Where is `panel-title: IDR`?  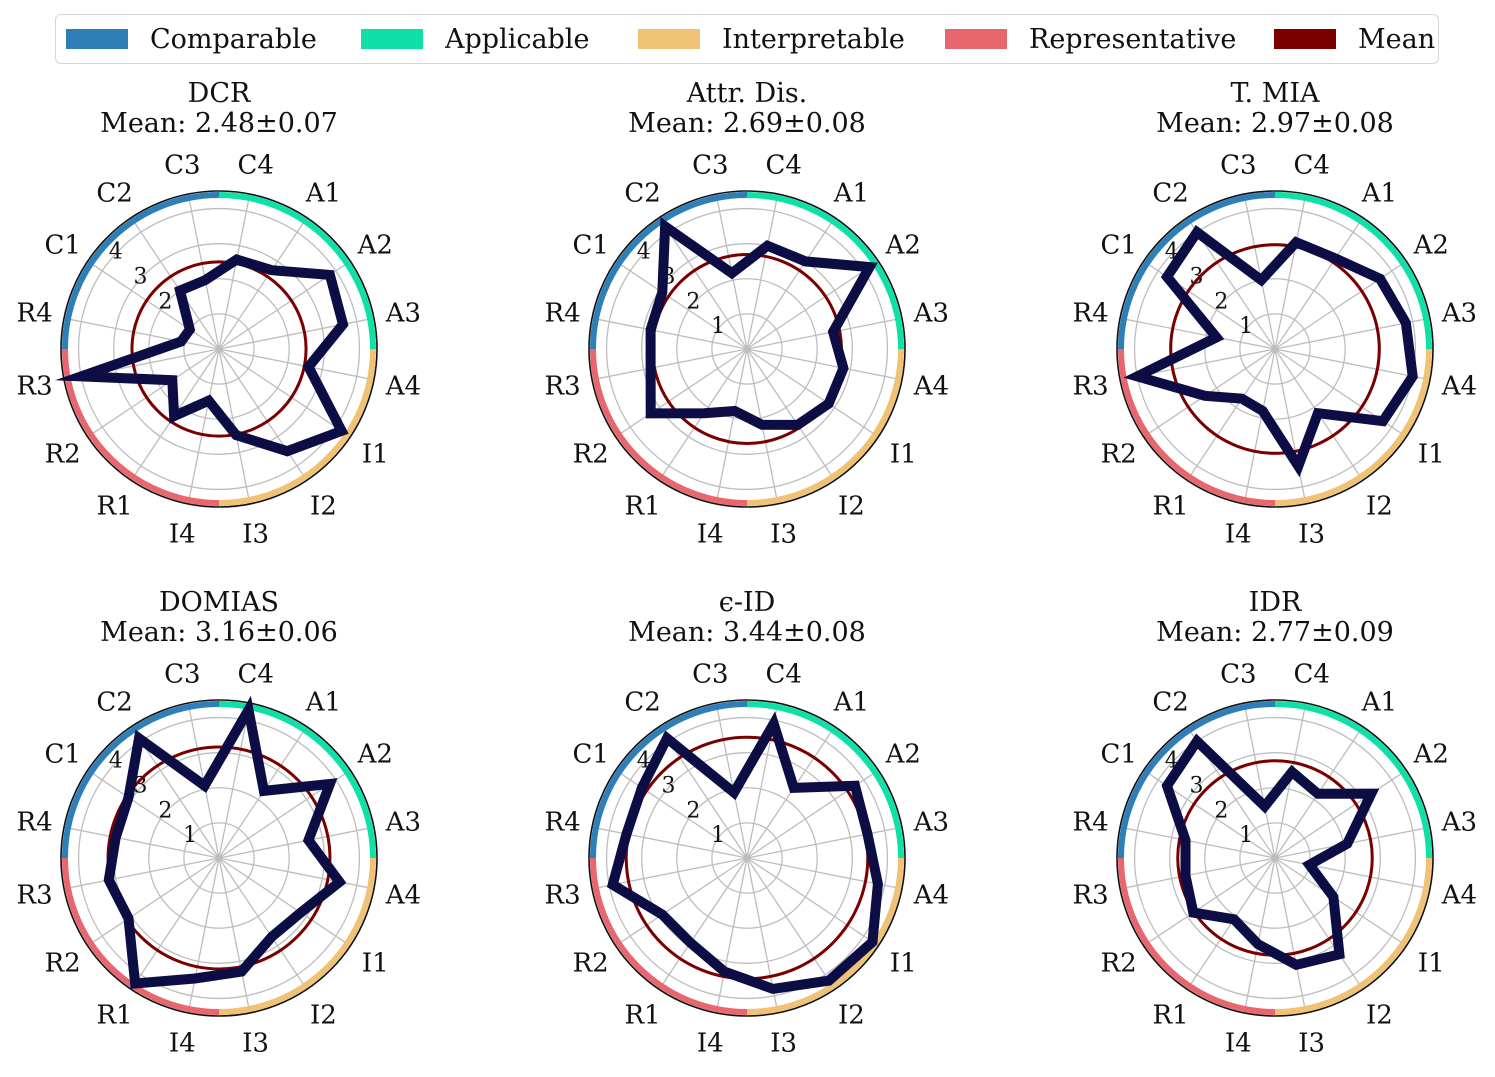 panel-title: IDR is located at coordinates (1275, 602).